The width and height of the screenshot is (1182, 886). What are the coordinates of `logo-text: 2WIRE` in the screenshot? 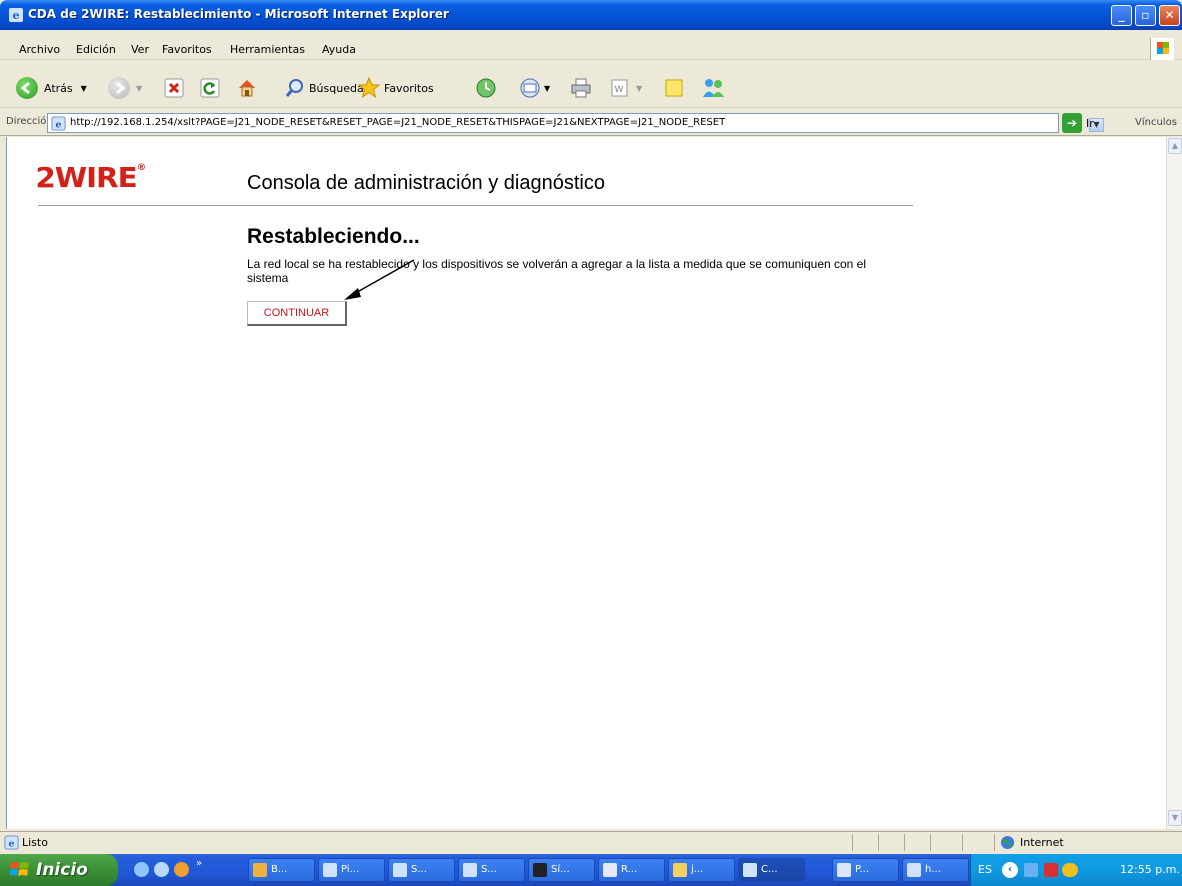 It's located at (86, 177).